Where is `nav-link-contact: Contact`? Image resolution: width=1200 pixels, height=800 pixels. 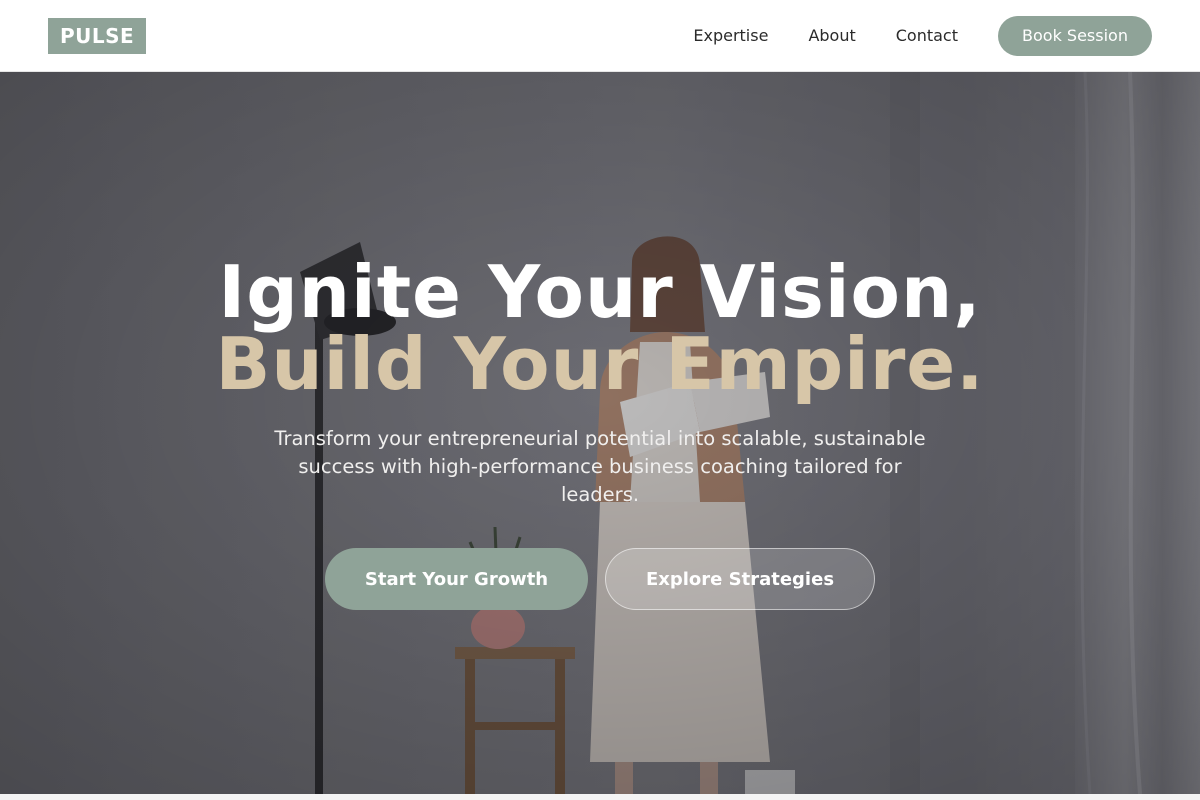 nav-link-contact: Contact is located at coordinates (927, 35).